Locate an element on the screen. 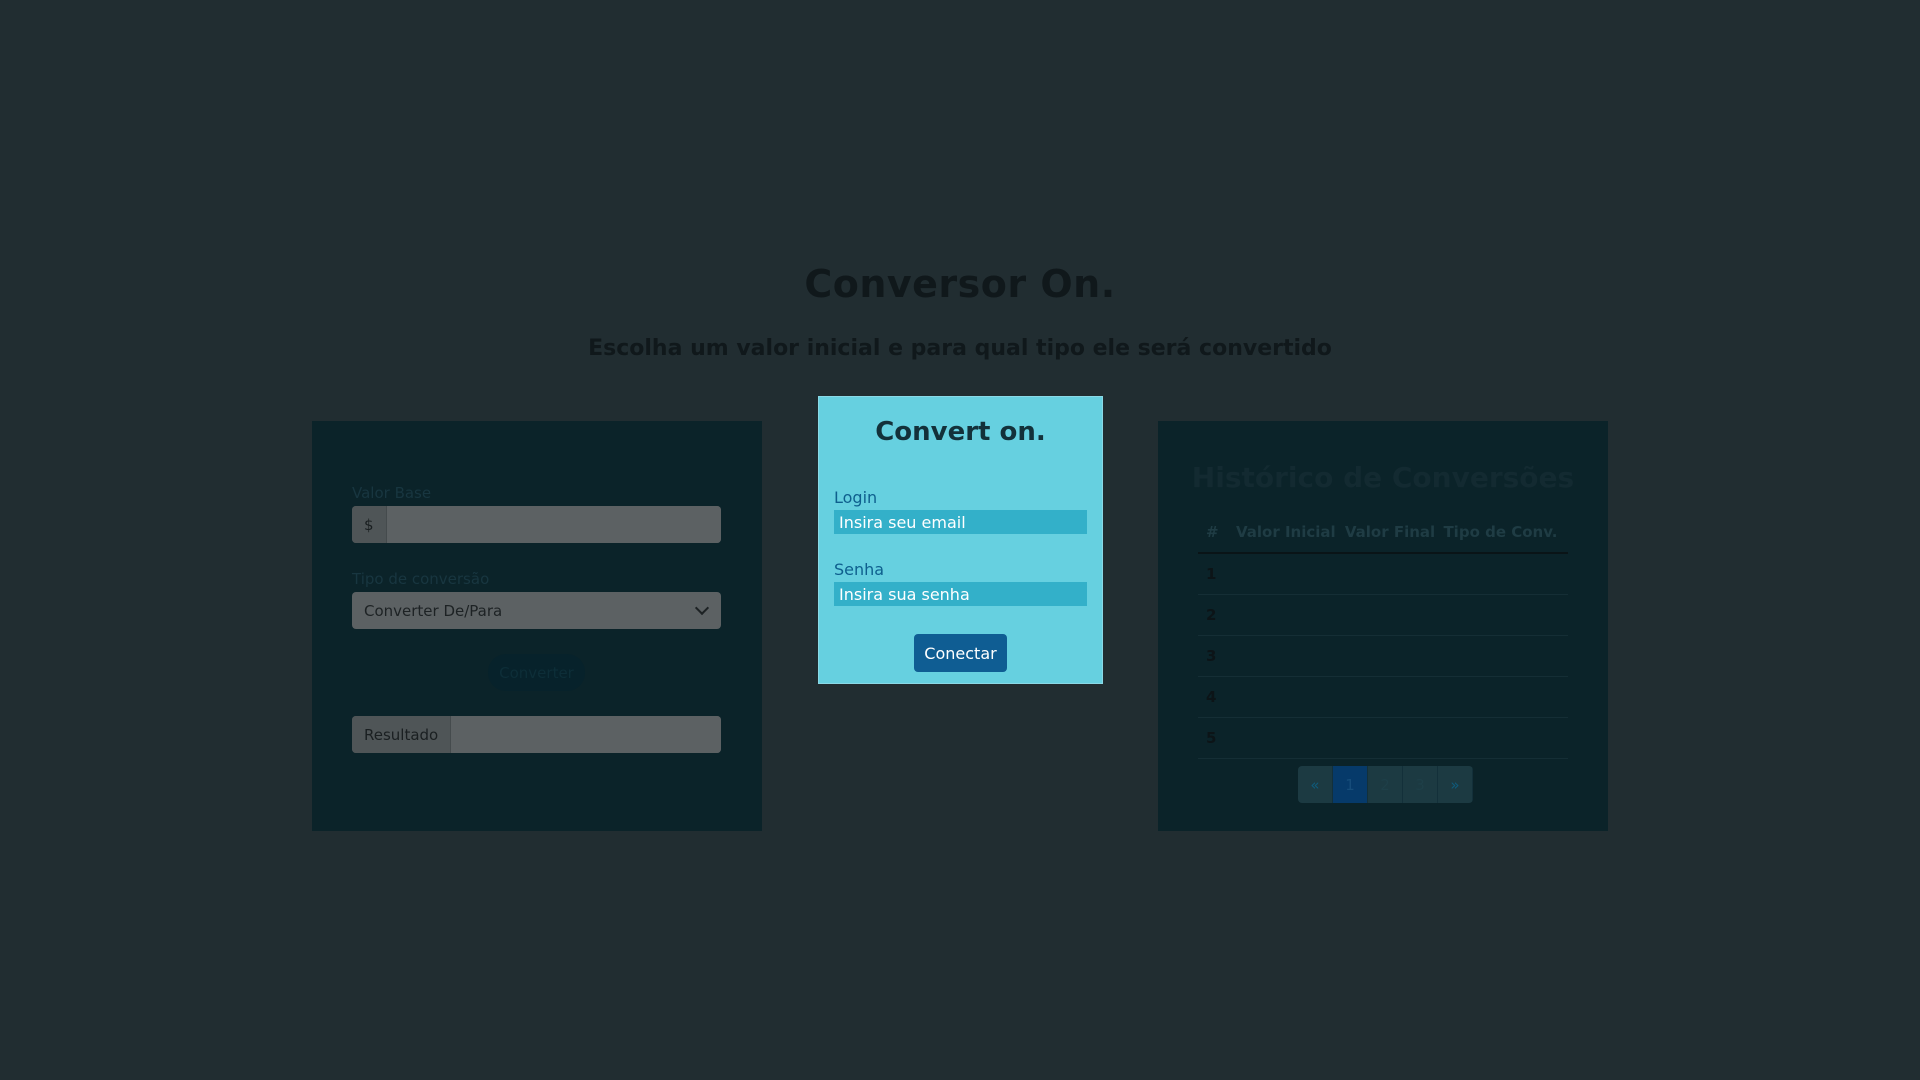 Image resolution: width=1920 pixels, height=1080 pixels. column-header-type: Tipo de Conv. is located at coordinates (1505, 532).